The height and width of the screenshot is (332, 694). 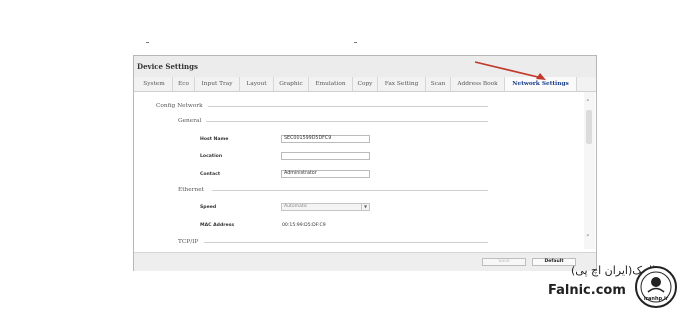 I want to click on tab-emulation: Emulation, so click(x=331, y=84).